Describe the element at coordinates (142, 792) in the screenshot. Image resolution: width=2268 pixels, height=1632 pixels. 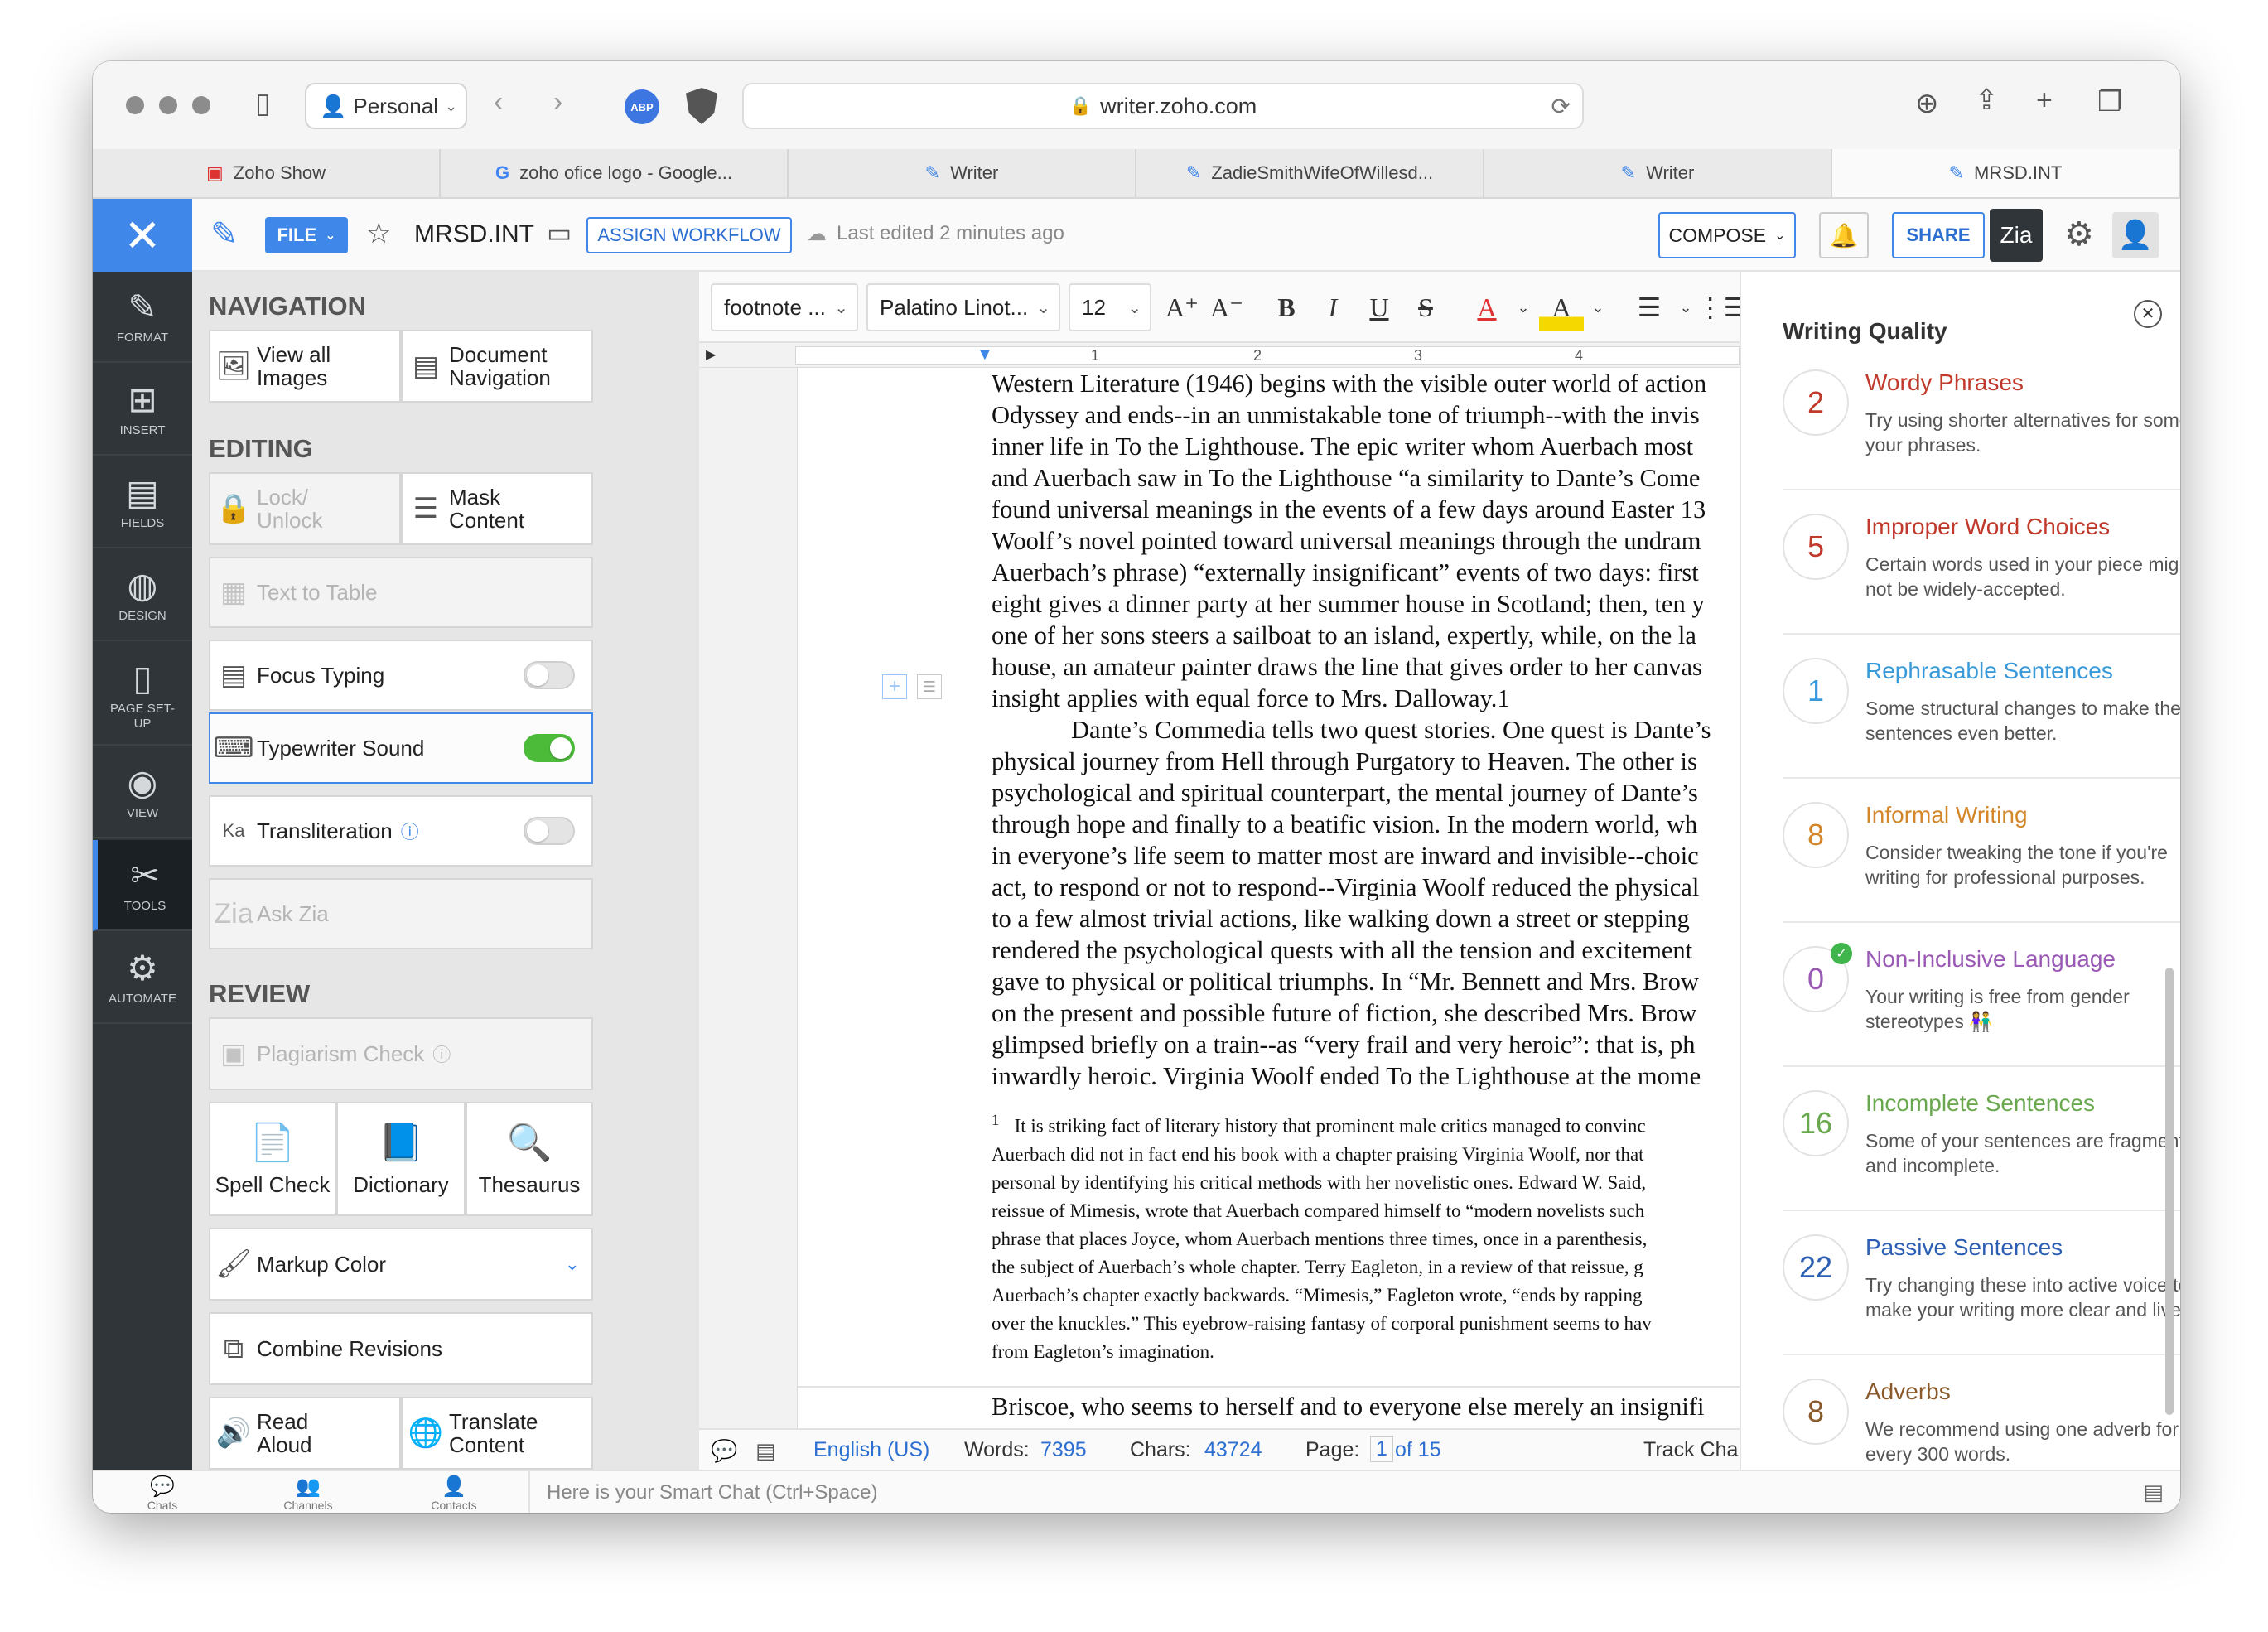
I see `rail-view: ◉ VIEW` at that location.